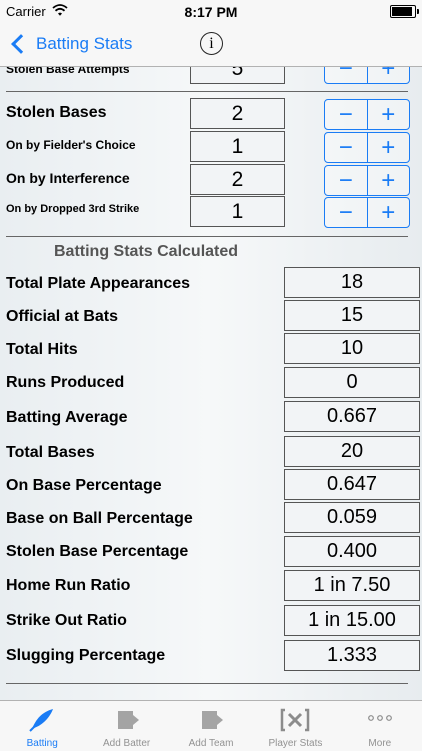 Image resolution: width=422 pixels, height=751 pixels. Describe the element at coordinates (68, 585) in the screenshot. I see `stat-label: Home Run Ratio` at that location.